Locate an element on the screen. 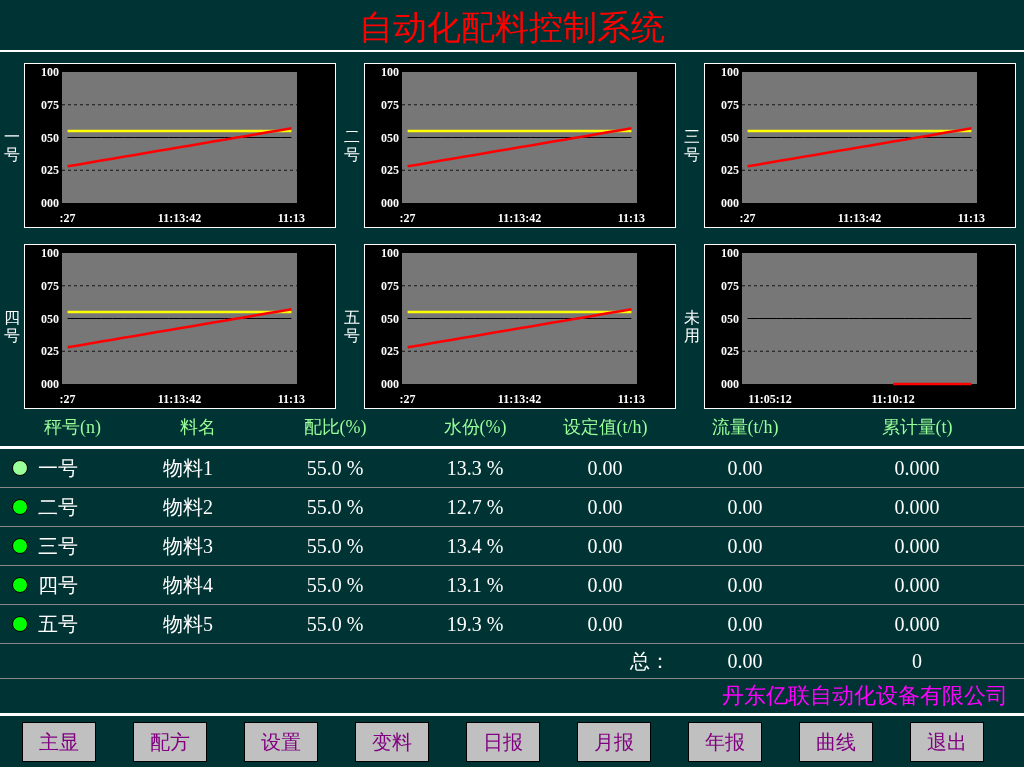 This screenshot has height=767, width=1024. table-cell-text: 二号 is located at coordinates (58, 507).